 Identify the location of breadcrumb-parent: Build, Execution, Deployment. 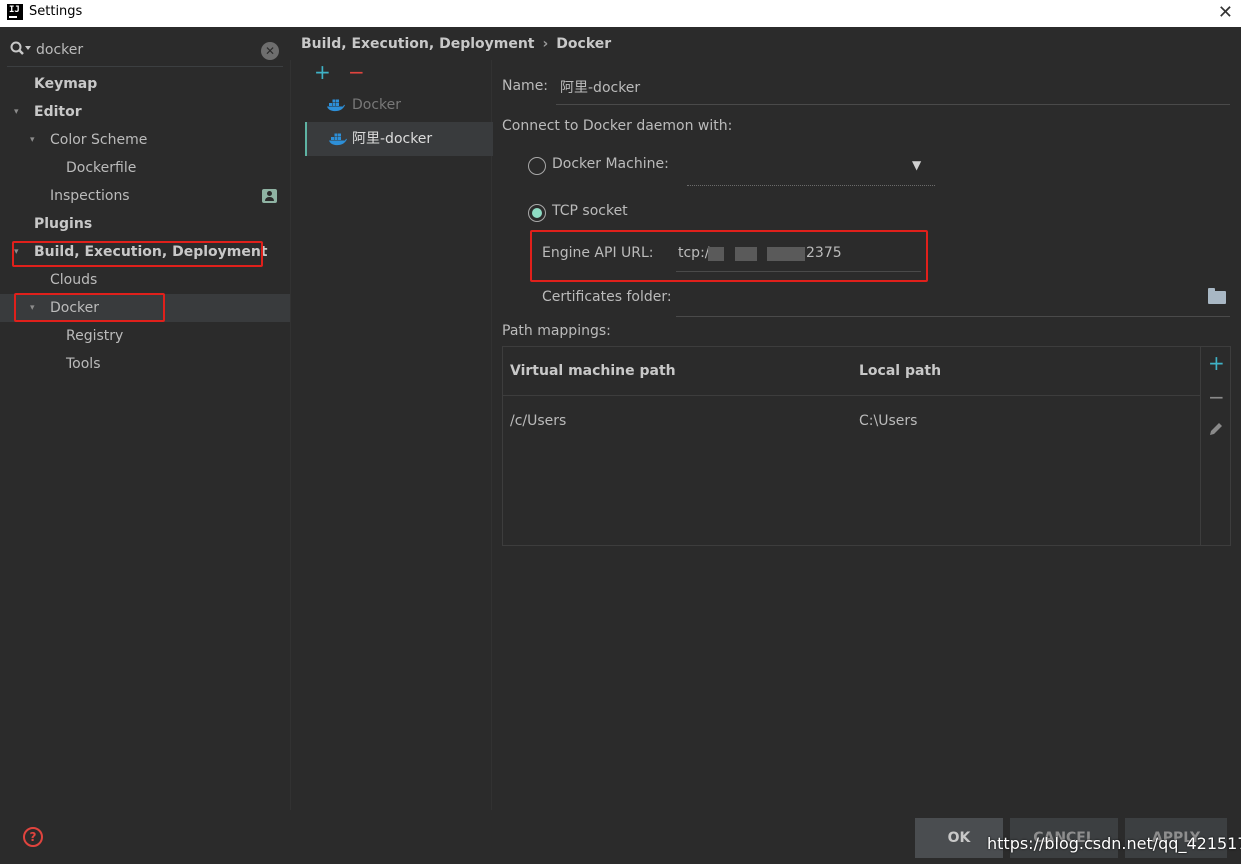
(418, 44).